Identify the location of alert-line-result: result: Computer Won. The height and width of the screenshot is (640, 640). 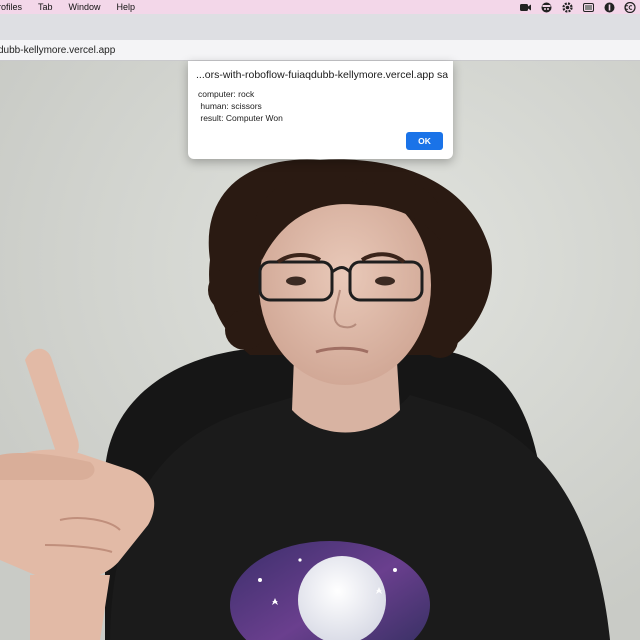
(240, 118).